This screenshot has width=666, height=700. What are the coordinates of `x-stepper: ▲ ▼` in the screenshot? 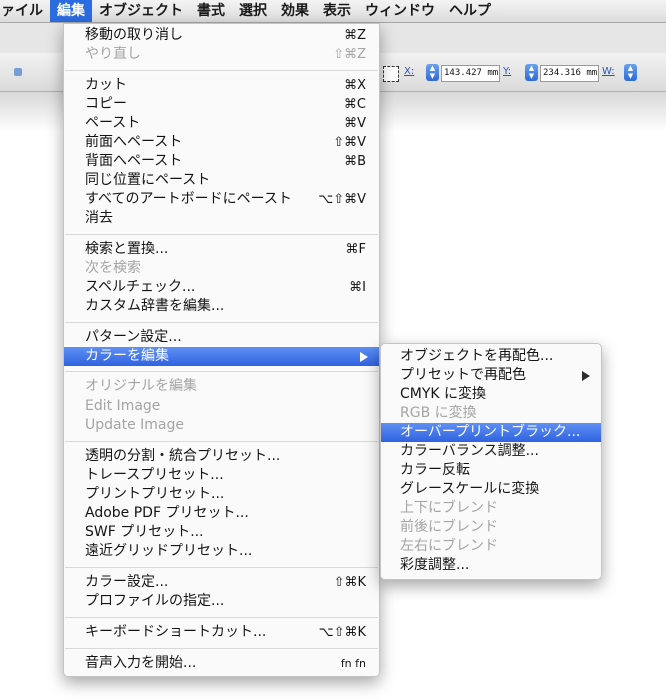 It's located at (432, 72).